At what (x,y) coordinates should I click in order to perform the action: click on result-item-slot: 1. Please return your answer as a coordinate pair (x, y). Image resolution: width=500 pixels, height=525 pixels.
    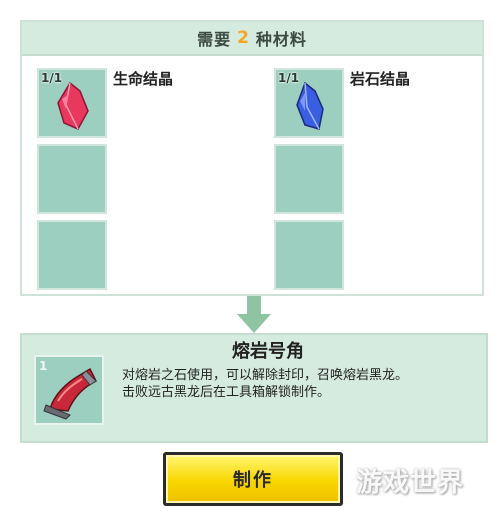
    Looking at the image, I should click on (69, 390).